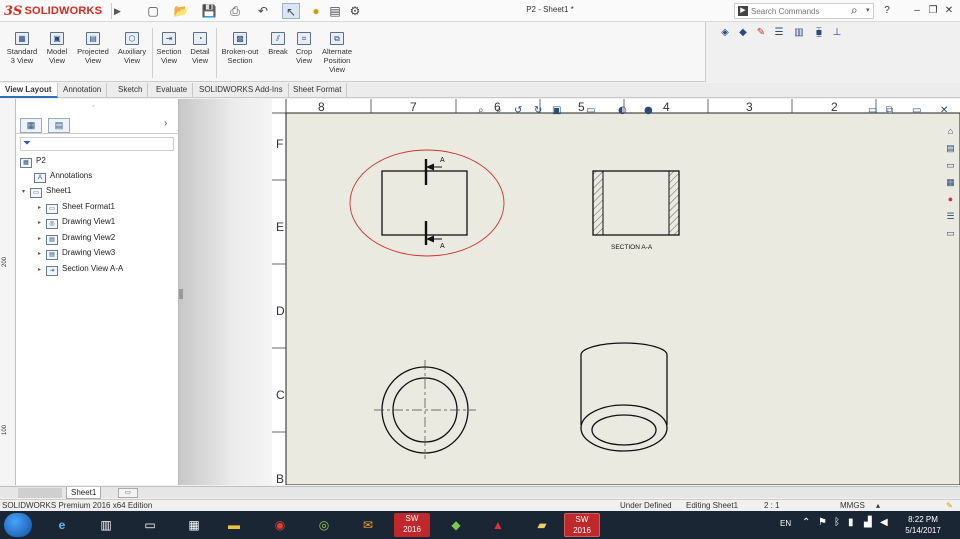 This screenshot has height=539, width=960. Describe the element at coordinates (933, 11) in the screenshot. I see `restore-icon: ❐` at that location.